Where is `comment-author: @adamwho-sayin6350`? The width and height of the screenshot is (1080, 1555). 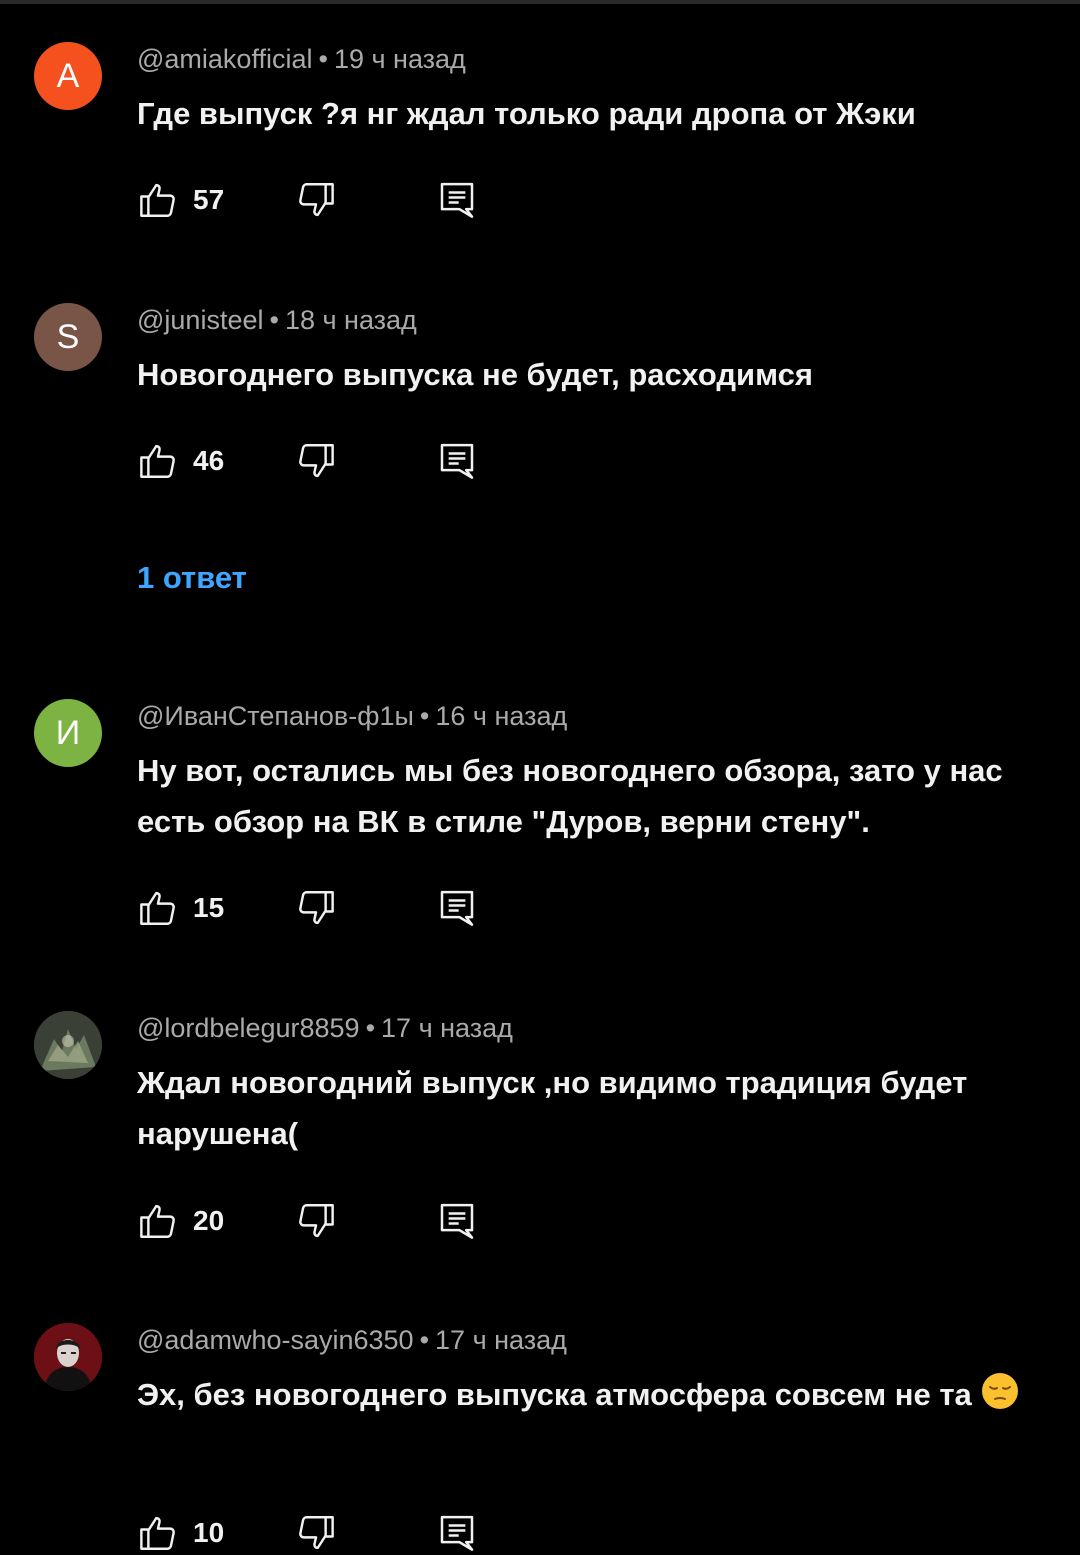 comment-author: @adamwho-sayin6350 is located at coordinates (275, 1340).